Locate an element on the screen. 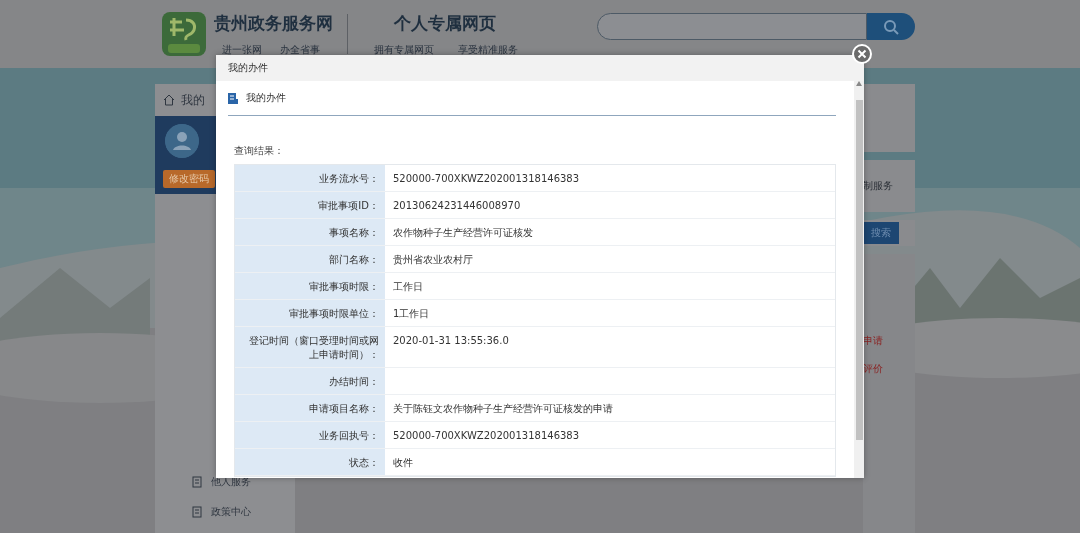  service-link: 申请 is located at coordinates (889, 341).